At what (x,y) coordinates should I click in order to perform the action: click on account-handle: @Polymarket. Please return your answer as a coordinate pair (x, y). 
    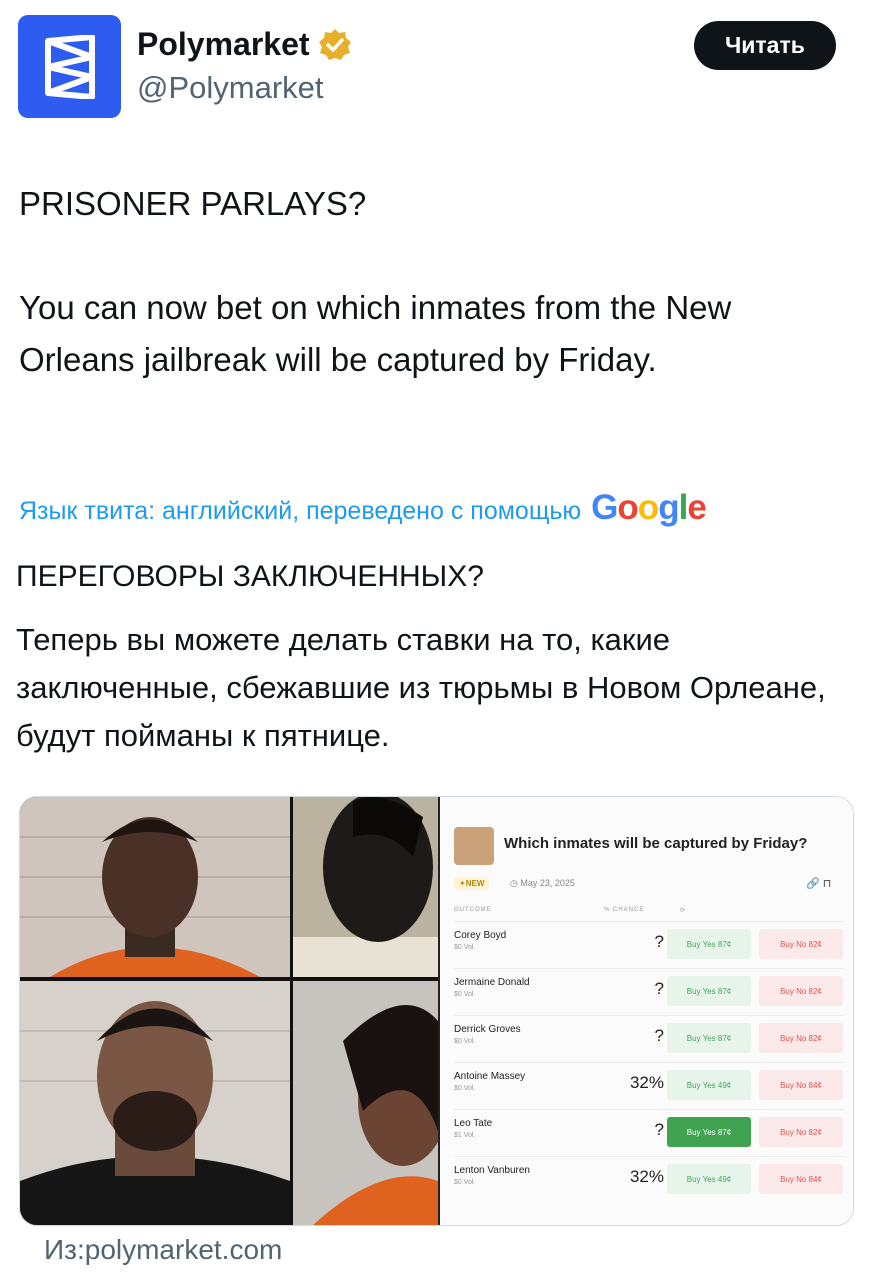
    Looking at the image, I should click on (230, 88).